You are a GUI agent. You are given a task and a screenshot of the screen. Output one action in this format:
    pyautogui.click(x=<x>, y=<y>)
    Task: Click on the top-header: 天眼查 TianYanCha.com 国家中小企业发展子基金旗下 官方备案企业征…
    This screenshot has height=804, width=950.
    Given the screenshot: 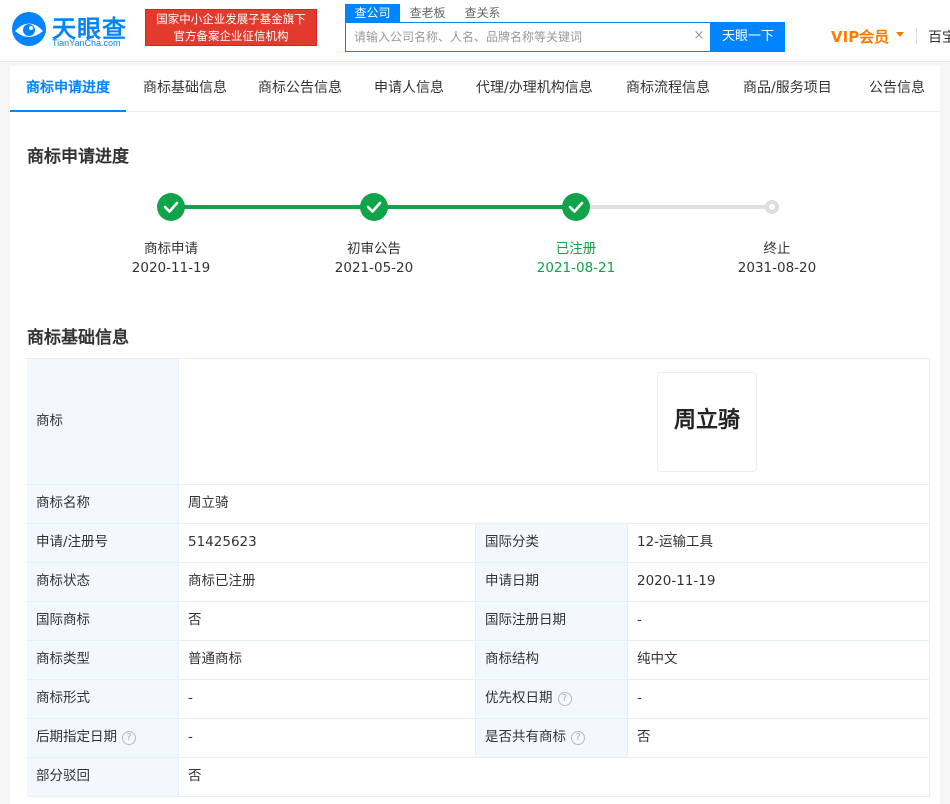 What is the action you would take?
    pyautogui.click(x=475, y=31)
    